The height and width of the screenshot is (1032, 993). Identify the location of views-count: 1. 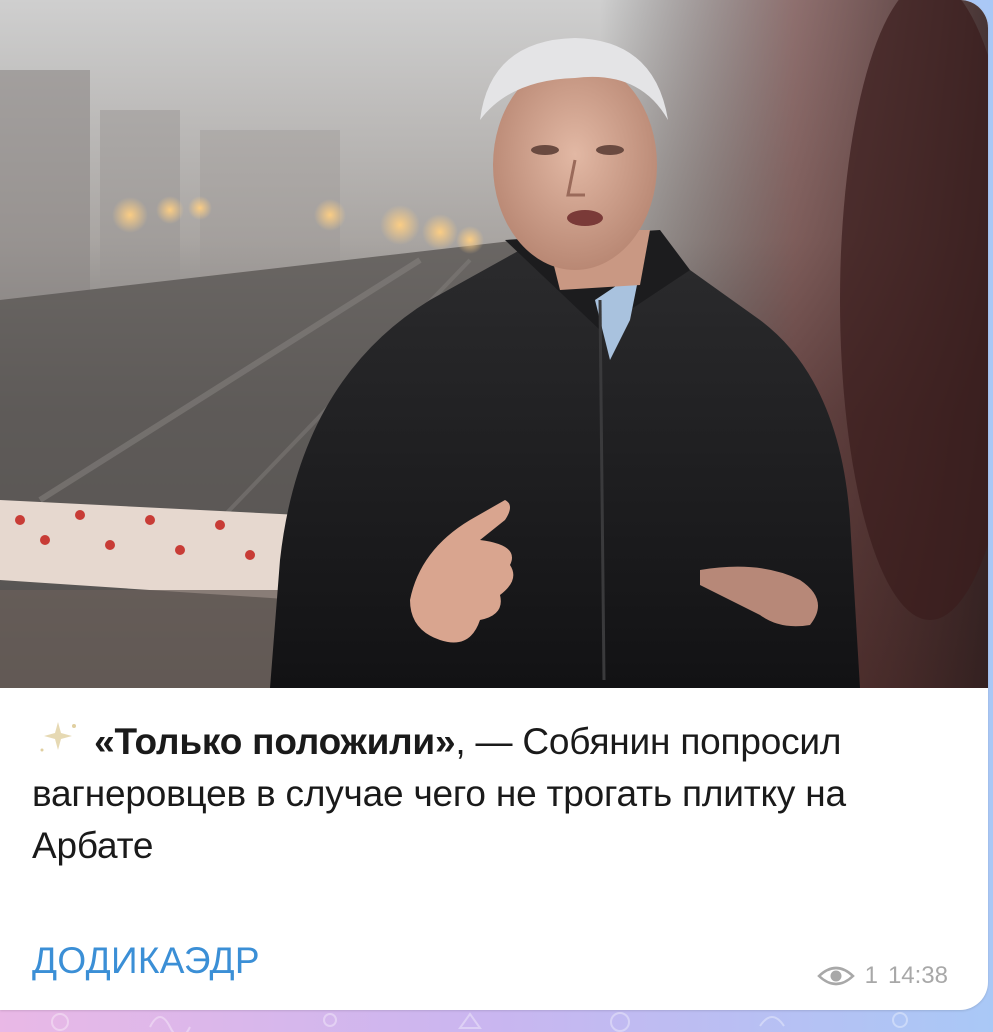
(871, 975).